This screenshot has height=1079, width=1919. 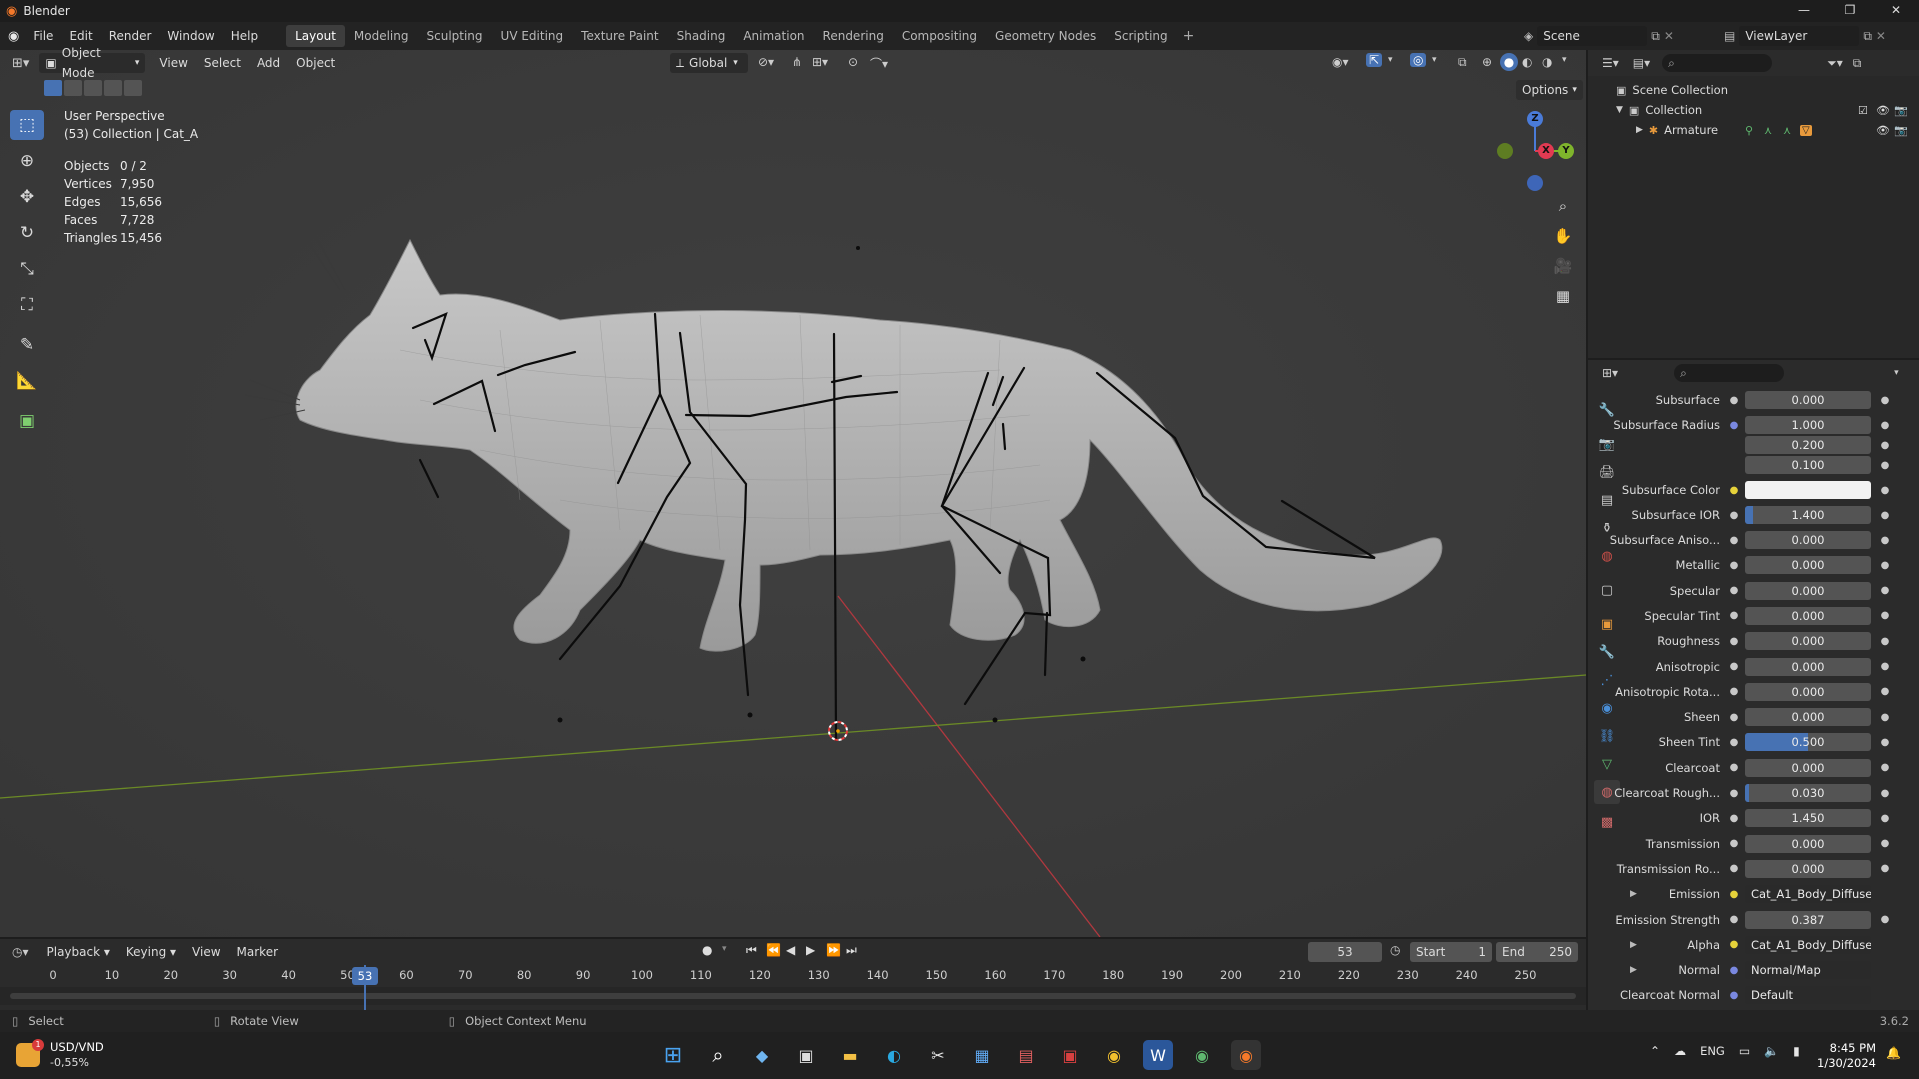 What do you see at coordinates (850, 1055) in the screenshot?
I see `file-explorer-icon: ▬` at bounding box center [850, 1055].